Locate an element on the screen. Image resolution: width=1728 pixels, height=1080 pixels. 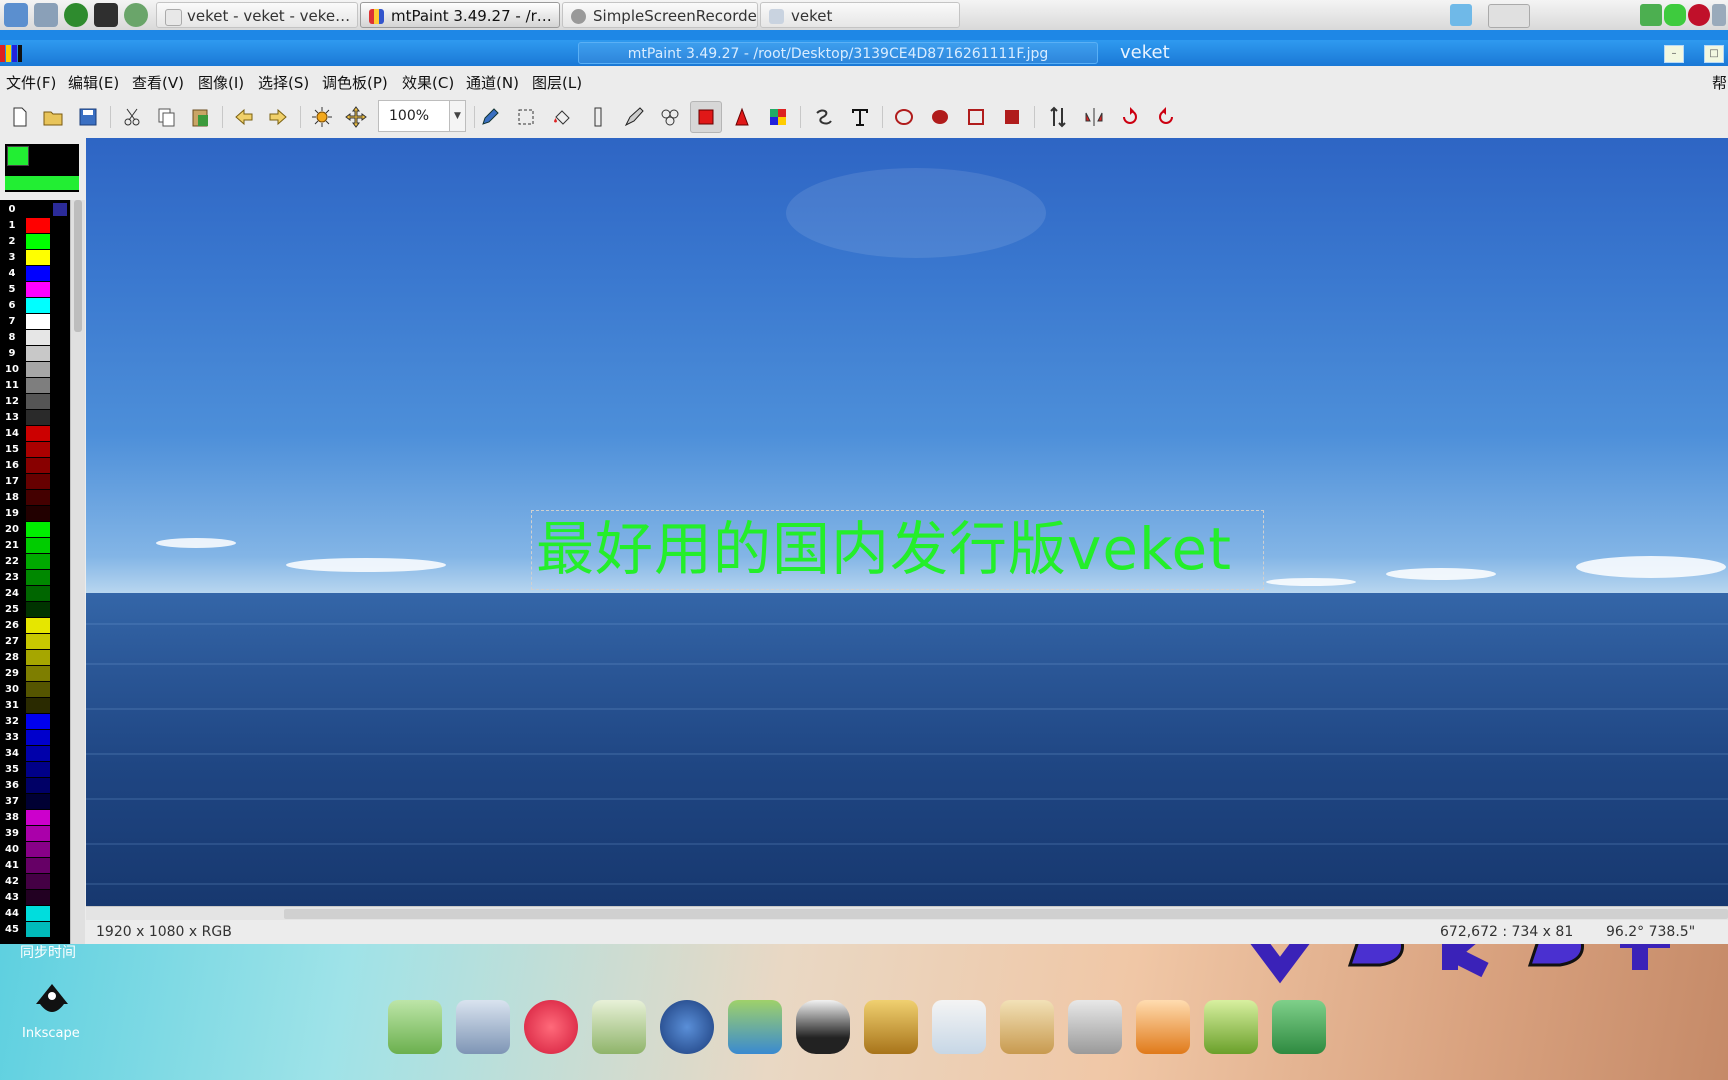
brightness-icon is located at coordinates (322, 117).